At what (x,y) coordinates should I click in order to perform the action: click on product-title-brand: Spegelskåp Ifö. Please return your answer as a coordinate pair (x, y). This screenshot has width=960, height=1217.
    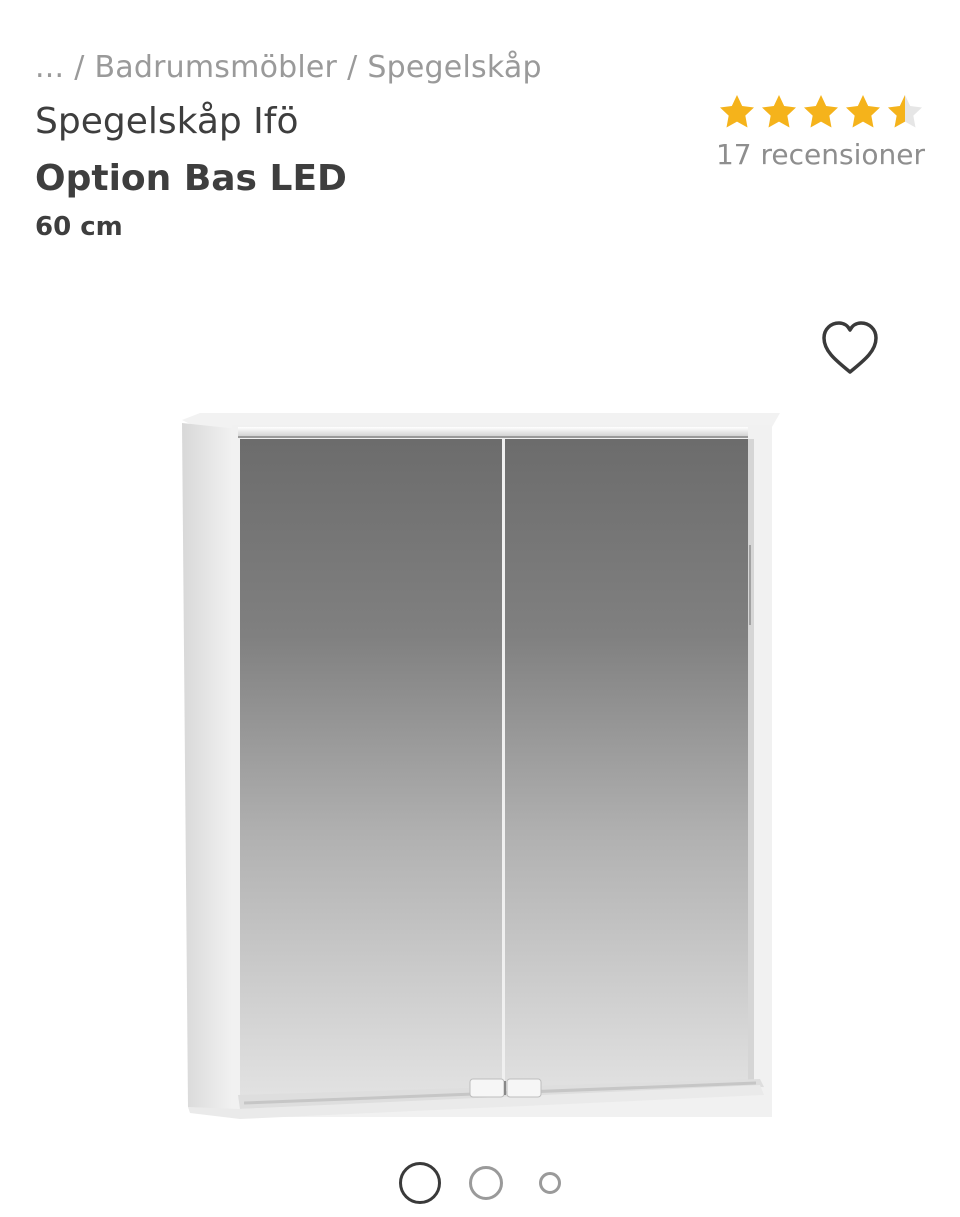
    Looking at the image, I should click on (167, 121).